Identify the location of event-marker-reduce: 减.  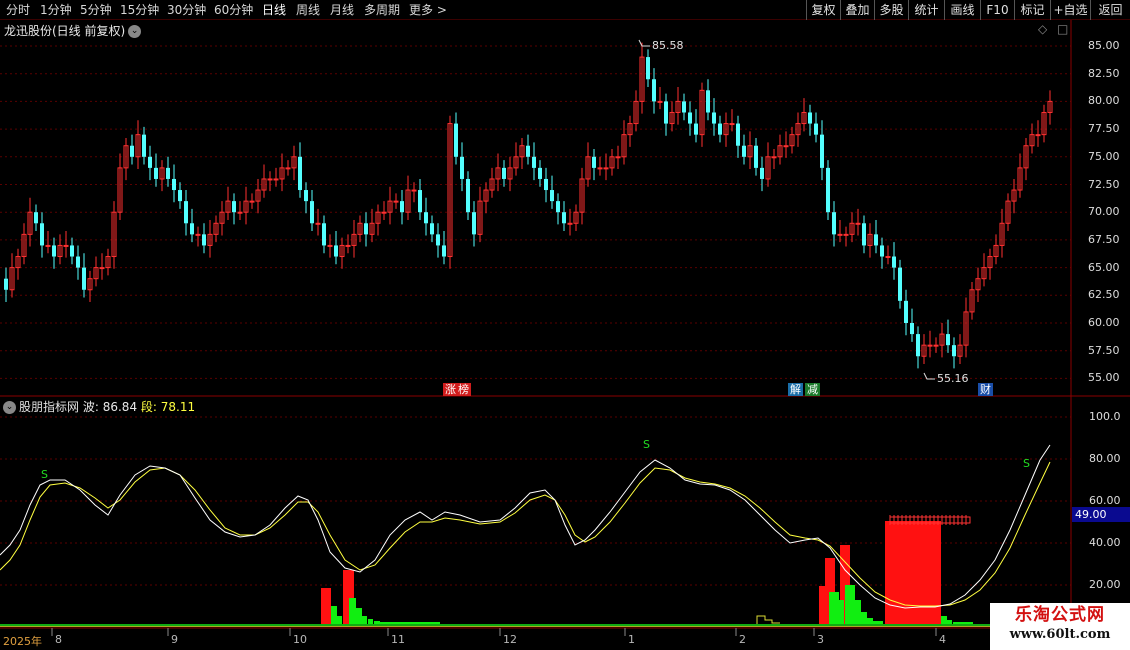
(812, 389).